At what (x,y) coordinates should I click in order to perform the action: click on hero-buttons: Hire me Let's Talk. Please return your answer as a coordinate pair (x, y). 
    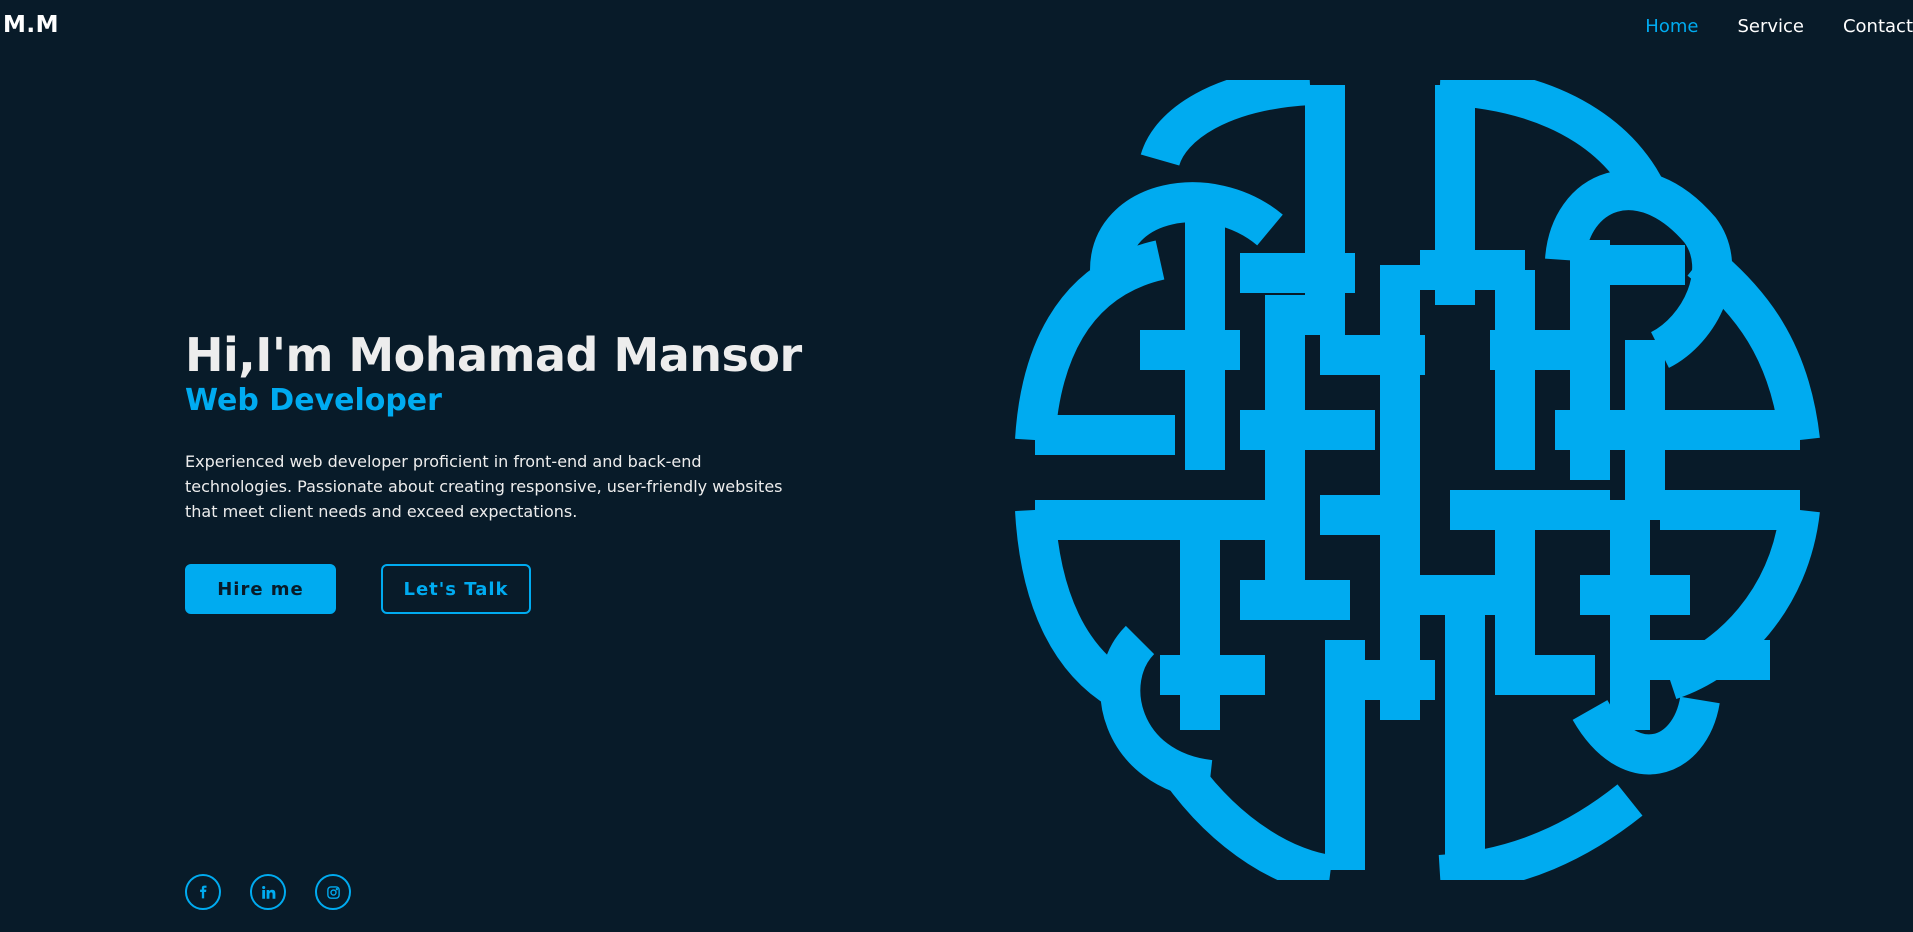
    Looking at the image, I should click on (358, 589).